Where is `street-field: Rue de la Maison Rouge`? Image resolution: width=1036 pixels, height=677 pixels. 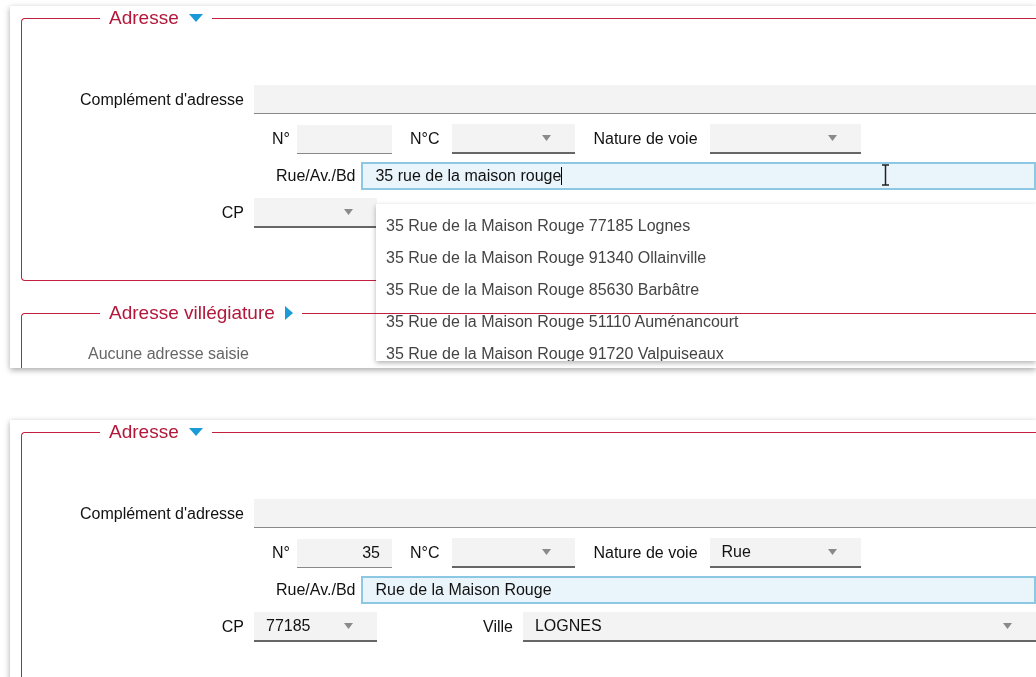
street-field: Rue de la Maison Rouge is located at coordinates (698, 590).